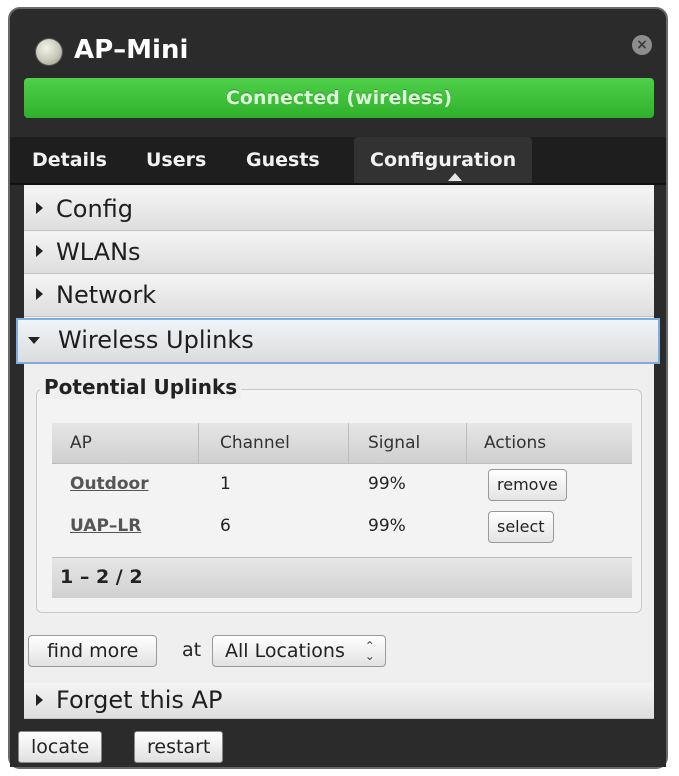  Describe the element at coordinates (255, 443) in the screenshot. I see `column-header-channel: Channel` at that location.